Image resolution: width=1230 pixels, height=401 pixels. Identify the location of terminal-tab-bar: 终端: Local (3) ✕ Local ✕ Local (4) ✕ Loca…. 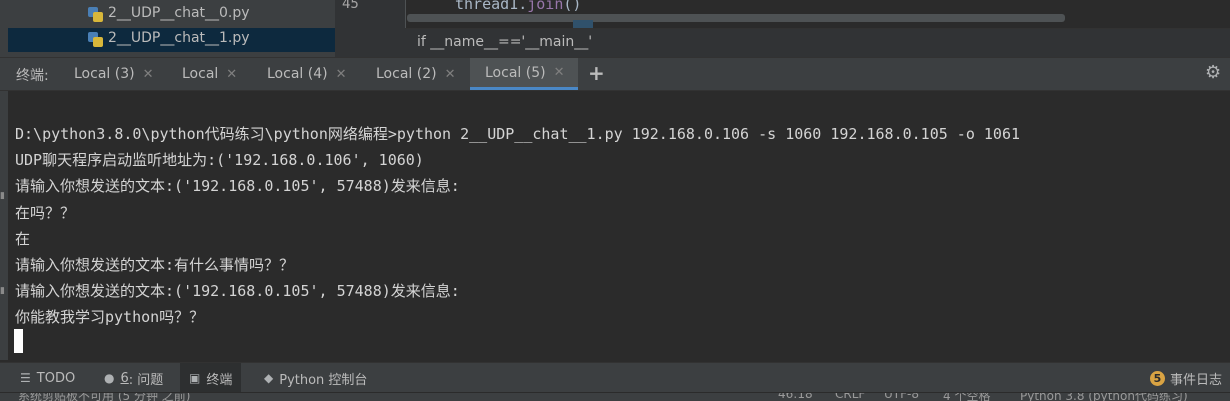
(615, 74).